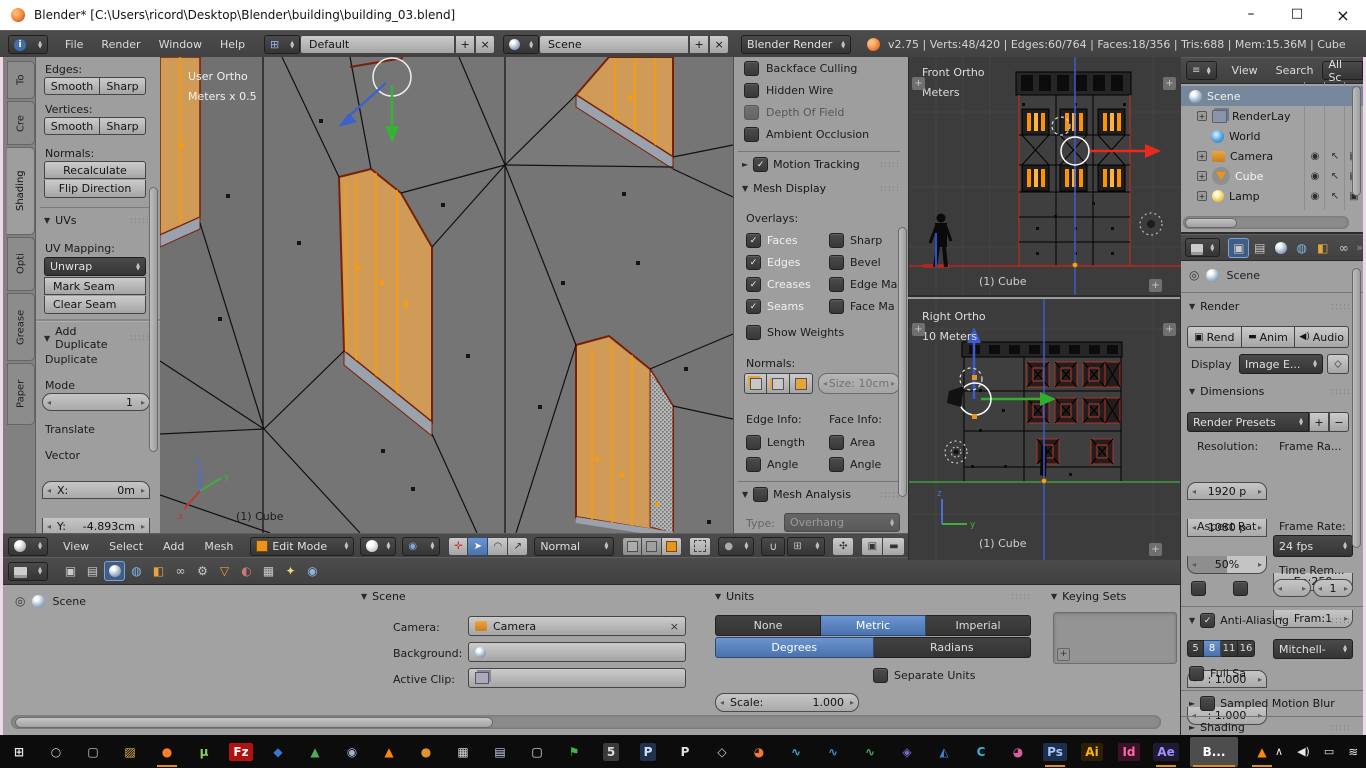  I want to click on menu-view: View, so click(76, 546).